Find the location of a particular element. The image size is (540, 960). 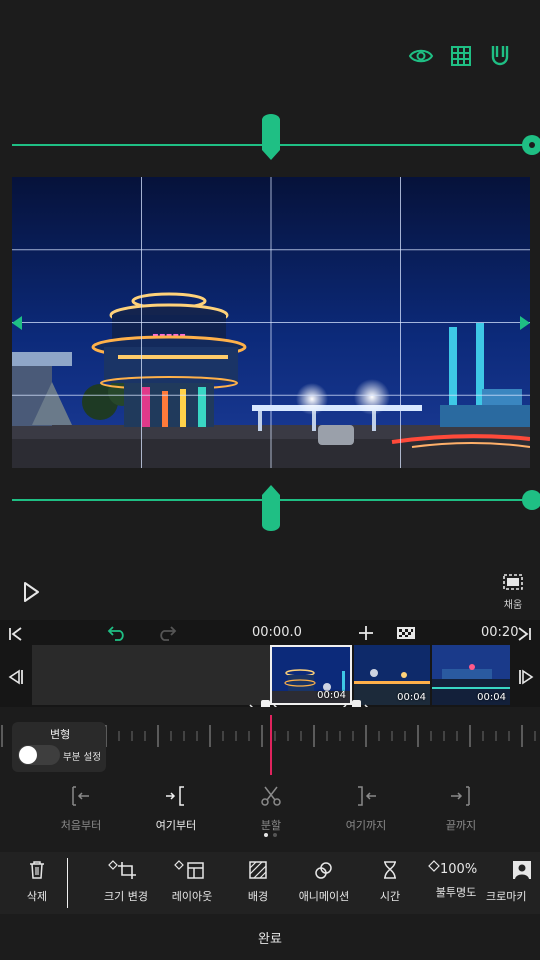

bottom-handle is located at coordinates (271, 508).